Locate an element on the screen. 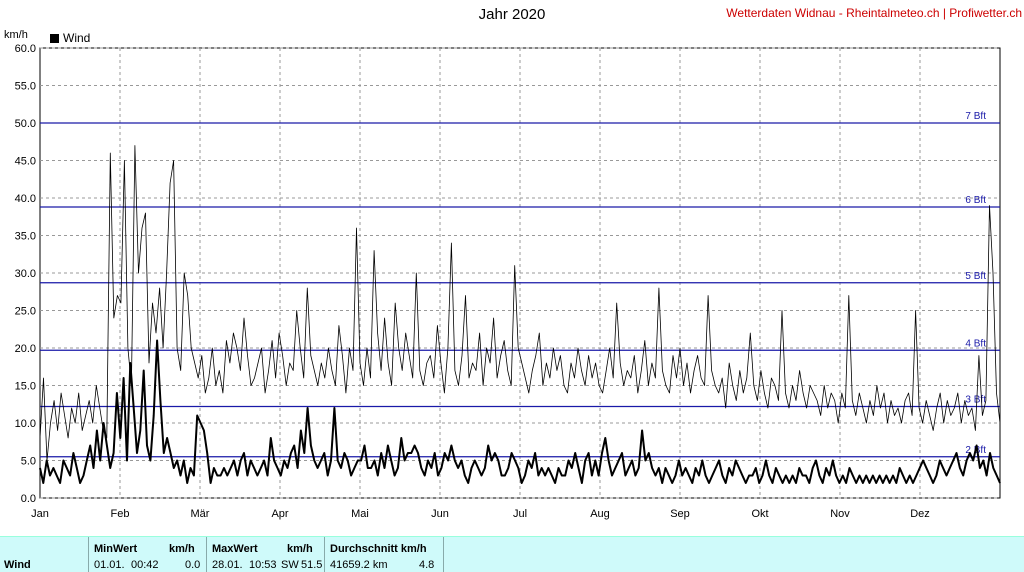  max-unit: km/h is located at coordinates (300, 549).